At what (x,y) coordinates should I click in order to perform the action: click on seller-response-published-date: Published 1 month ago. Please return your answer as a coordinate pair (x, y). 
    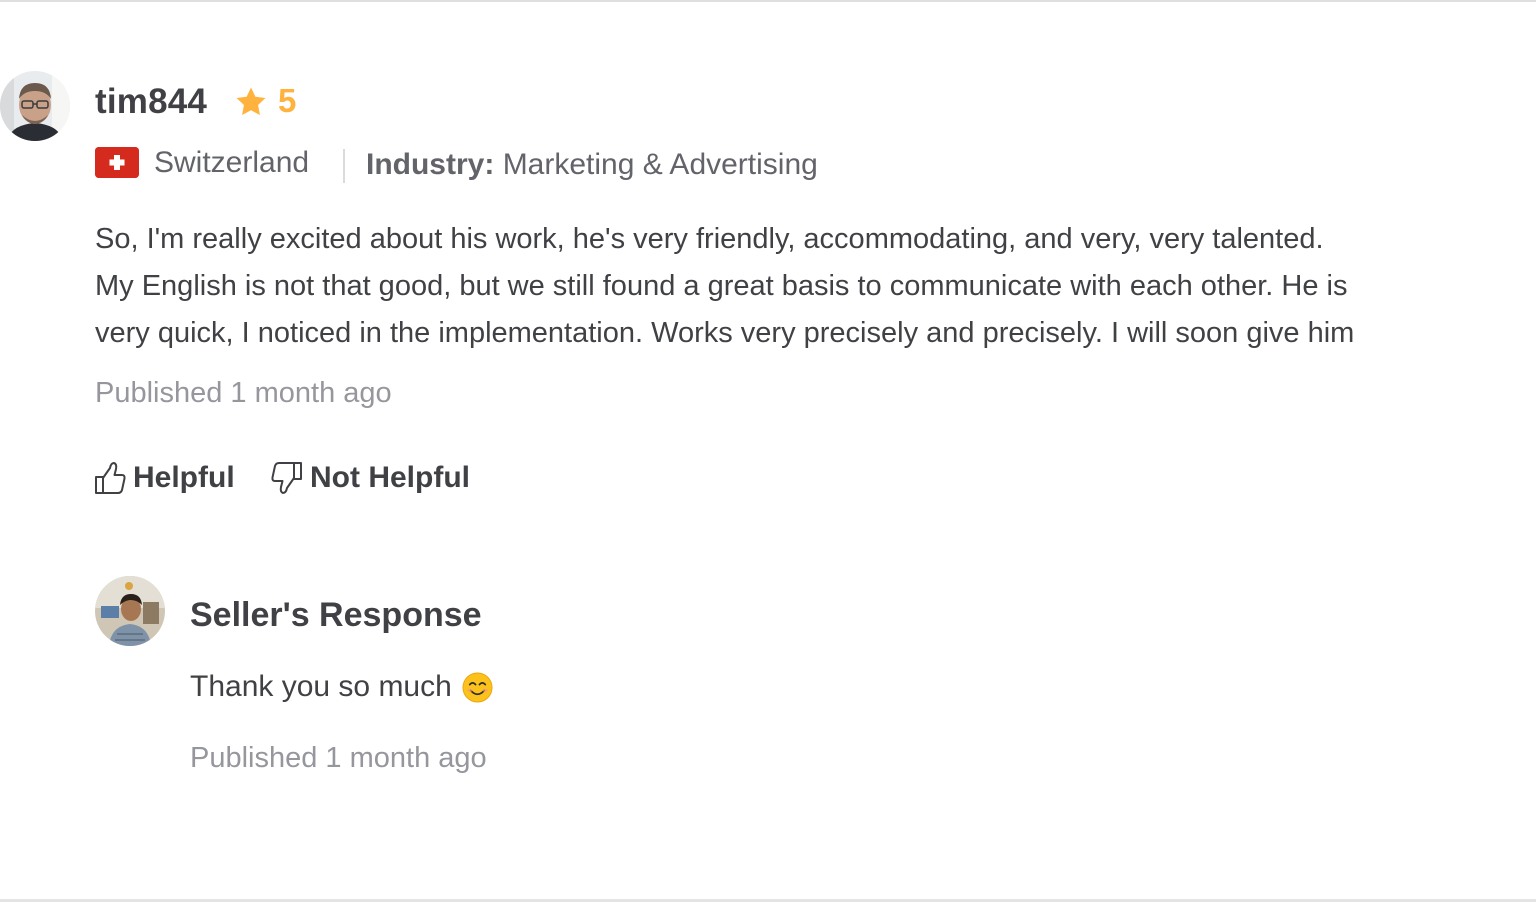
    Looking at the image, I should click on (338, 758).